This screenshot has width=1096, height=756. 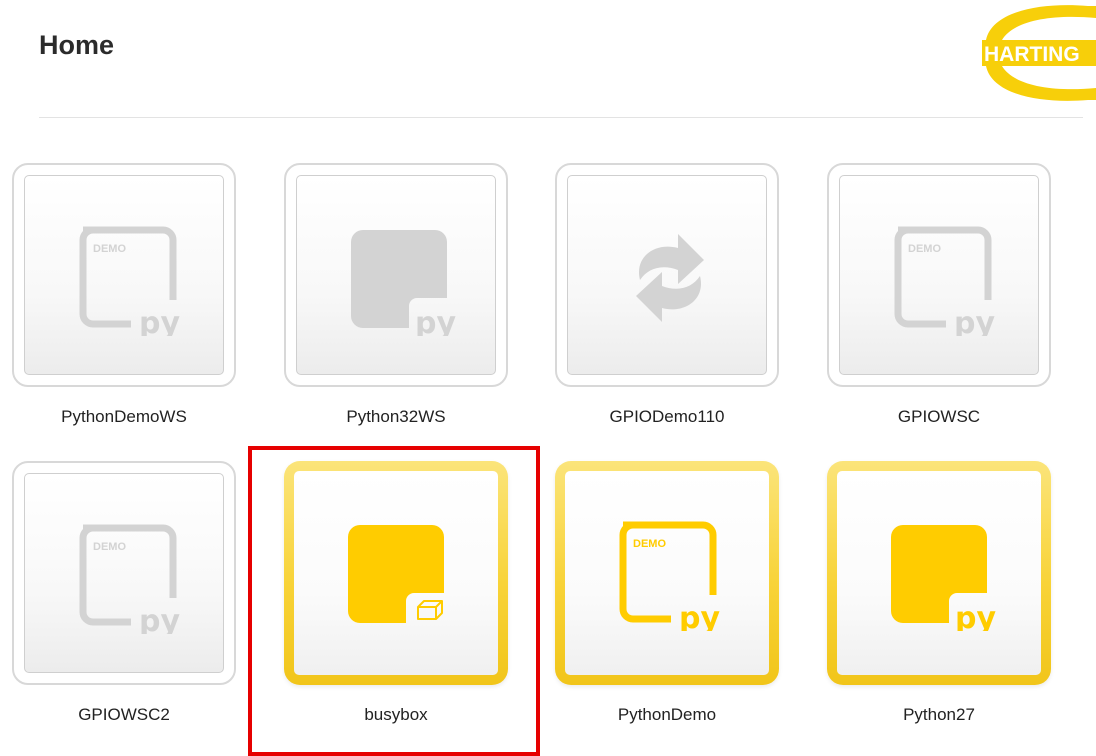 I want to click on app-label: Python27, so click(x=939, y=714).